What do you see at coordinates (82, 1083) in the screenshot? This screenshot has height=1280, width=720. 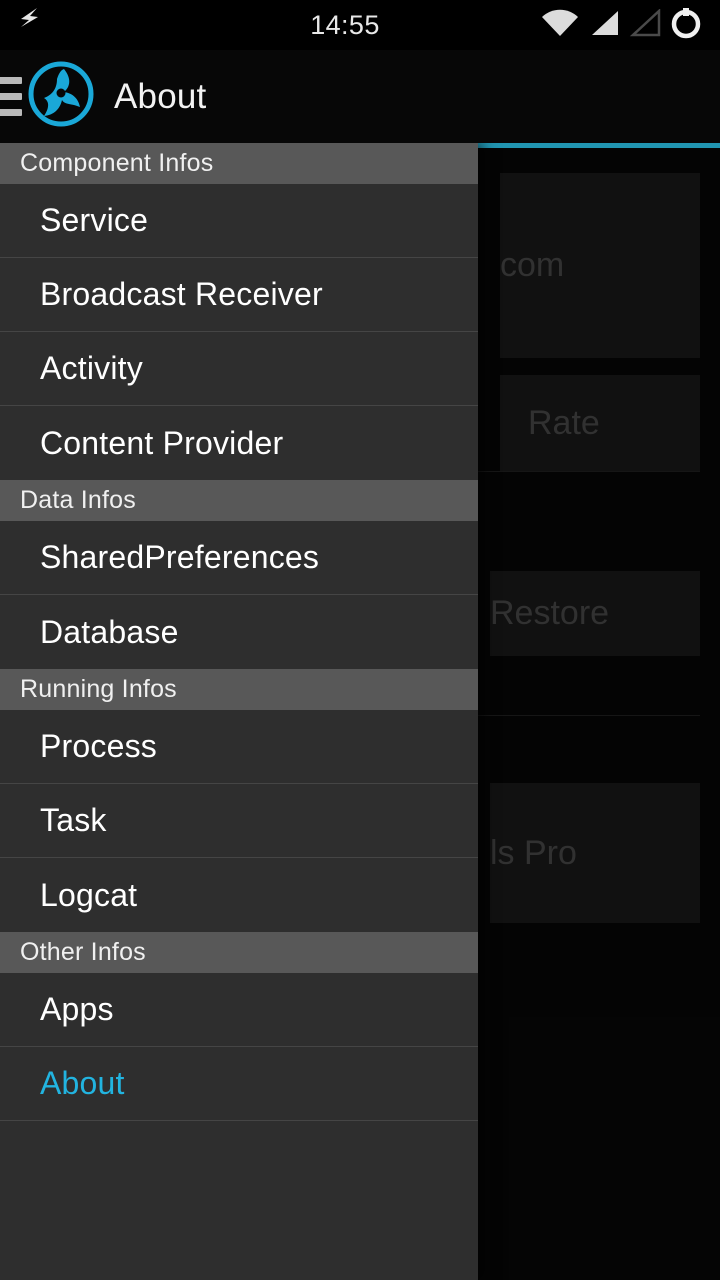 I see `nav-item-label: About` at bounding box center [82, 1083].